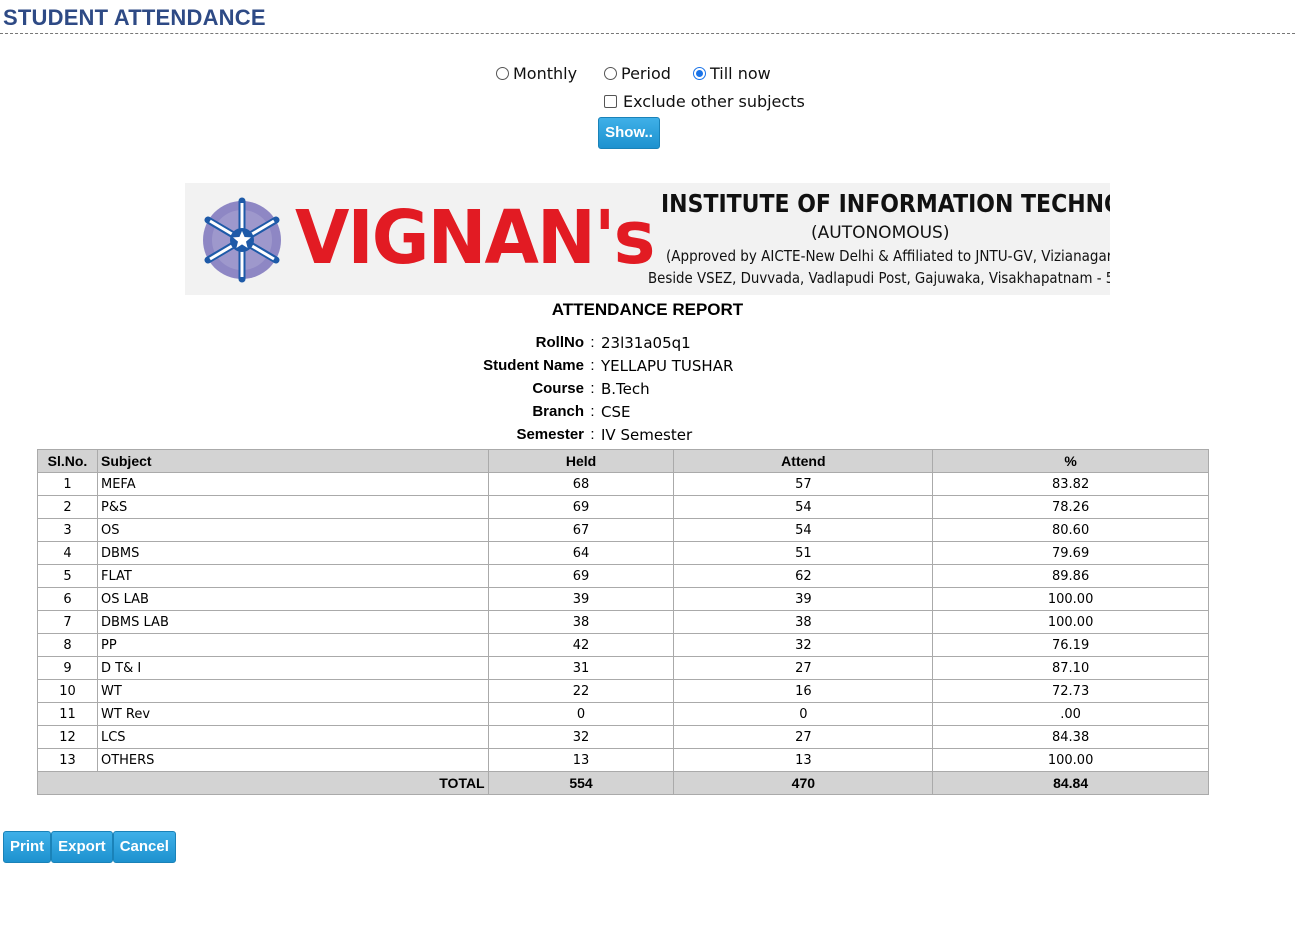 This screenshot has width=1295, height=934. What do you see at coordinates (1070, 737) in the screenshot?
I see `cell-percent: 84.38` at bounding box center [1070, 737].